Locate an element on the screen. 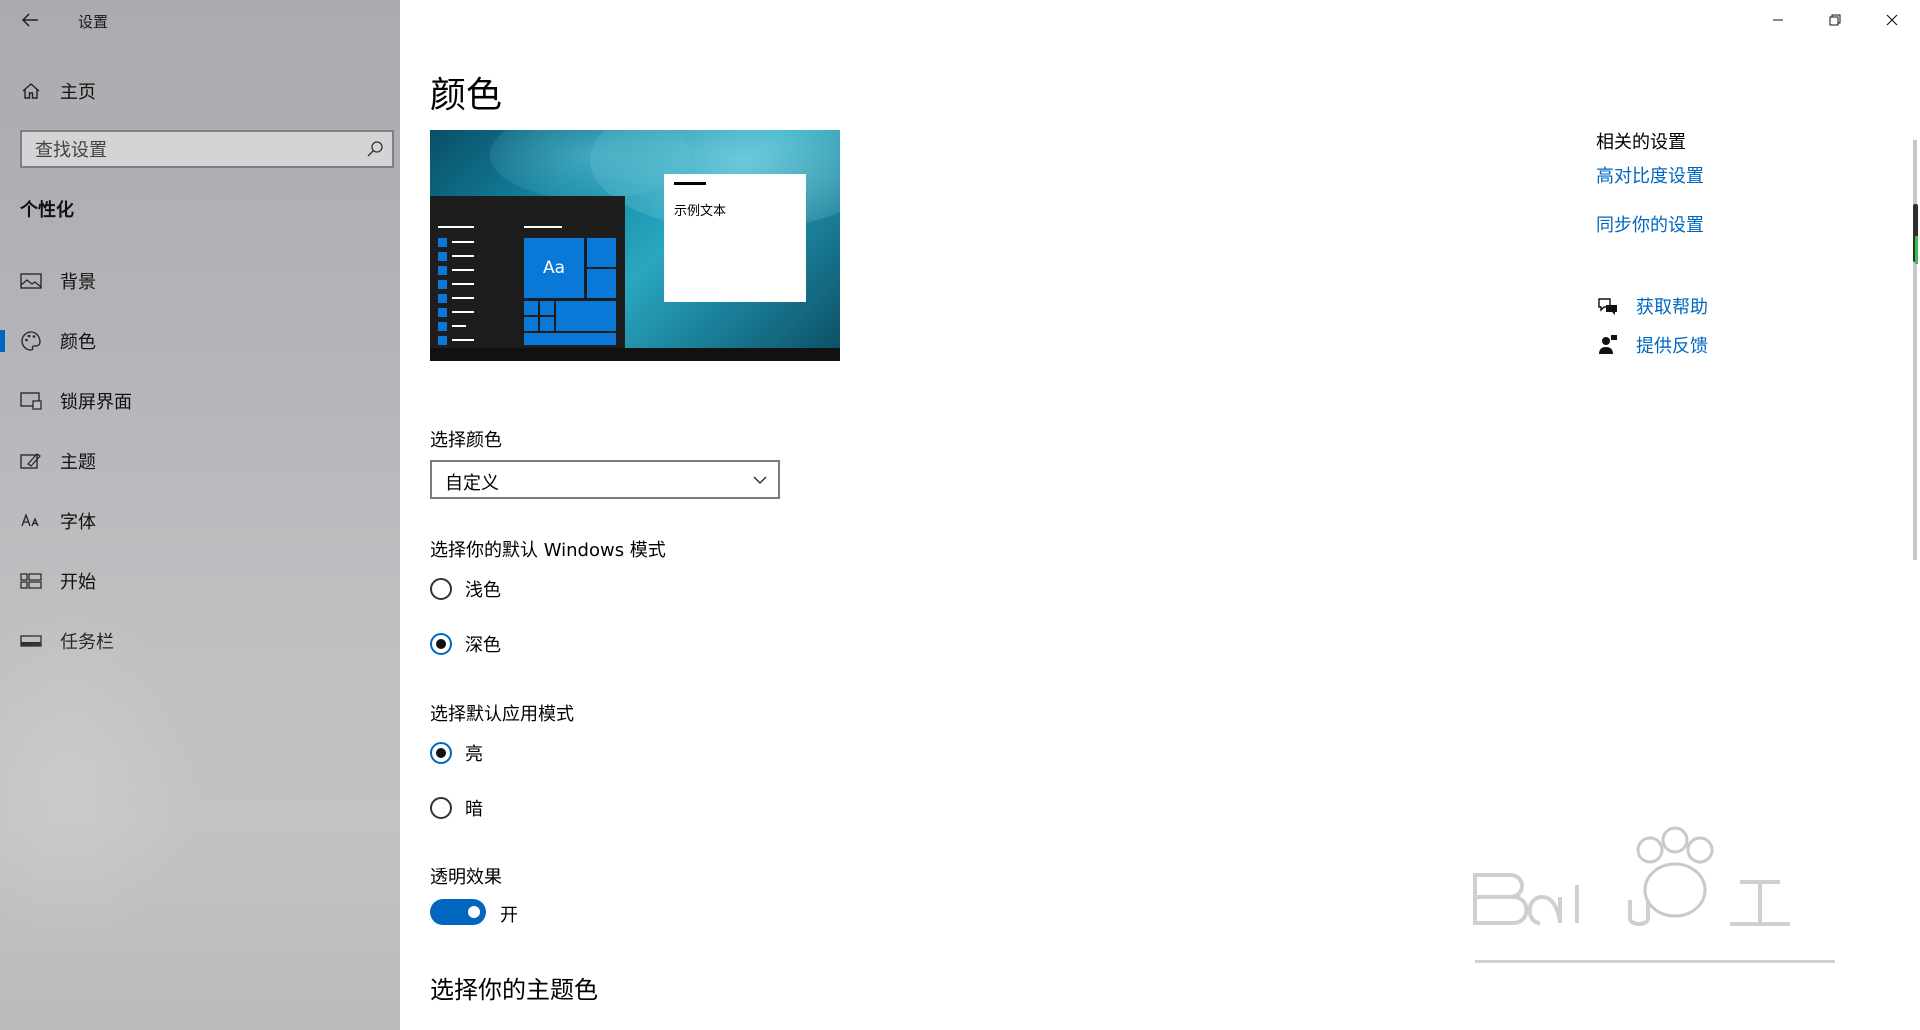 The image size is (1920, 1030). feedback-text: 提供反馈 is located at coordinates (1672, 346).